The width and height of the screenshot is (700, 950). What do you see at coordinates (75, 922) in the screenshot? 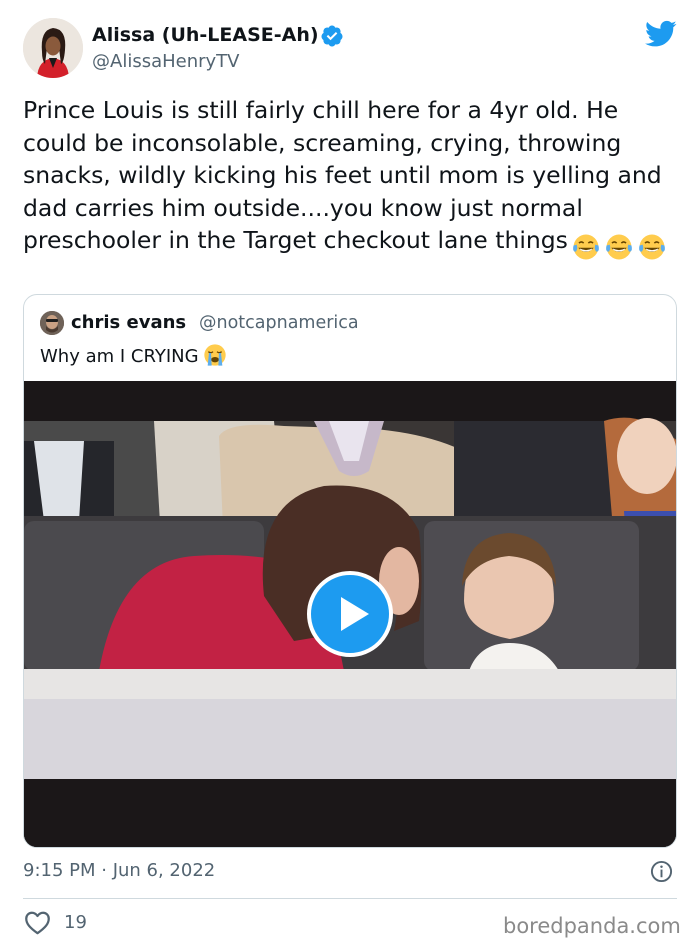
I see `like-count: 19` at bounding box center [75, 922].